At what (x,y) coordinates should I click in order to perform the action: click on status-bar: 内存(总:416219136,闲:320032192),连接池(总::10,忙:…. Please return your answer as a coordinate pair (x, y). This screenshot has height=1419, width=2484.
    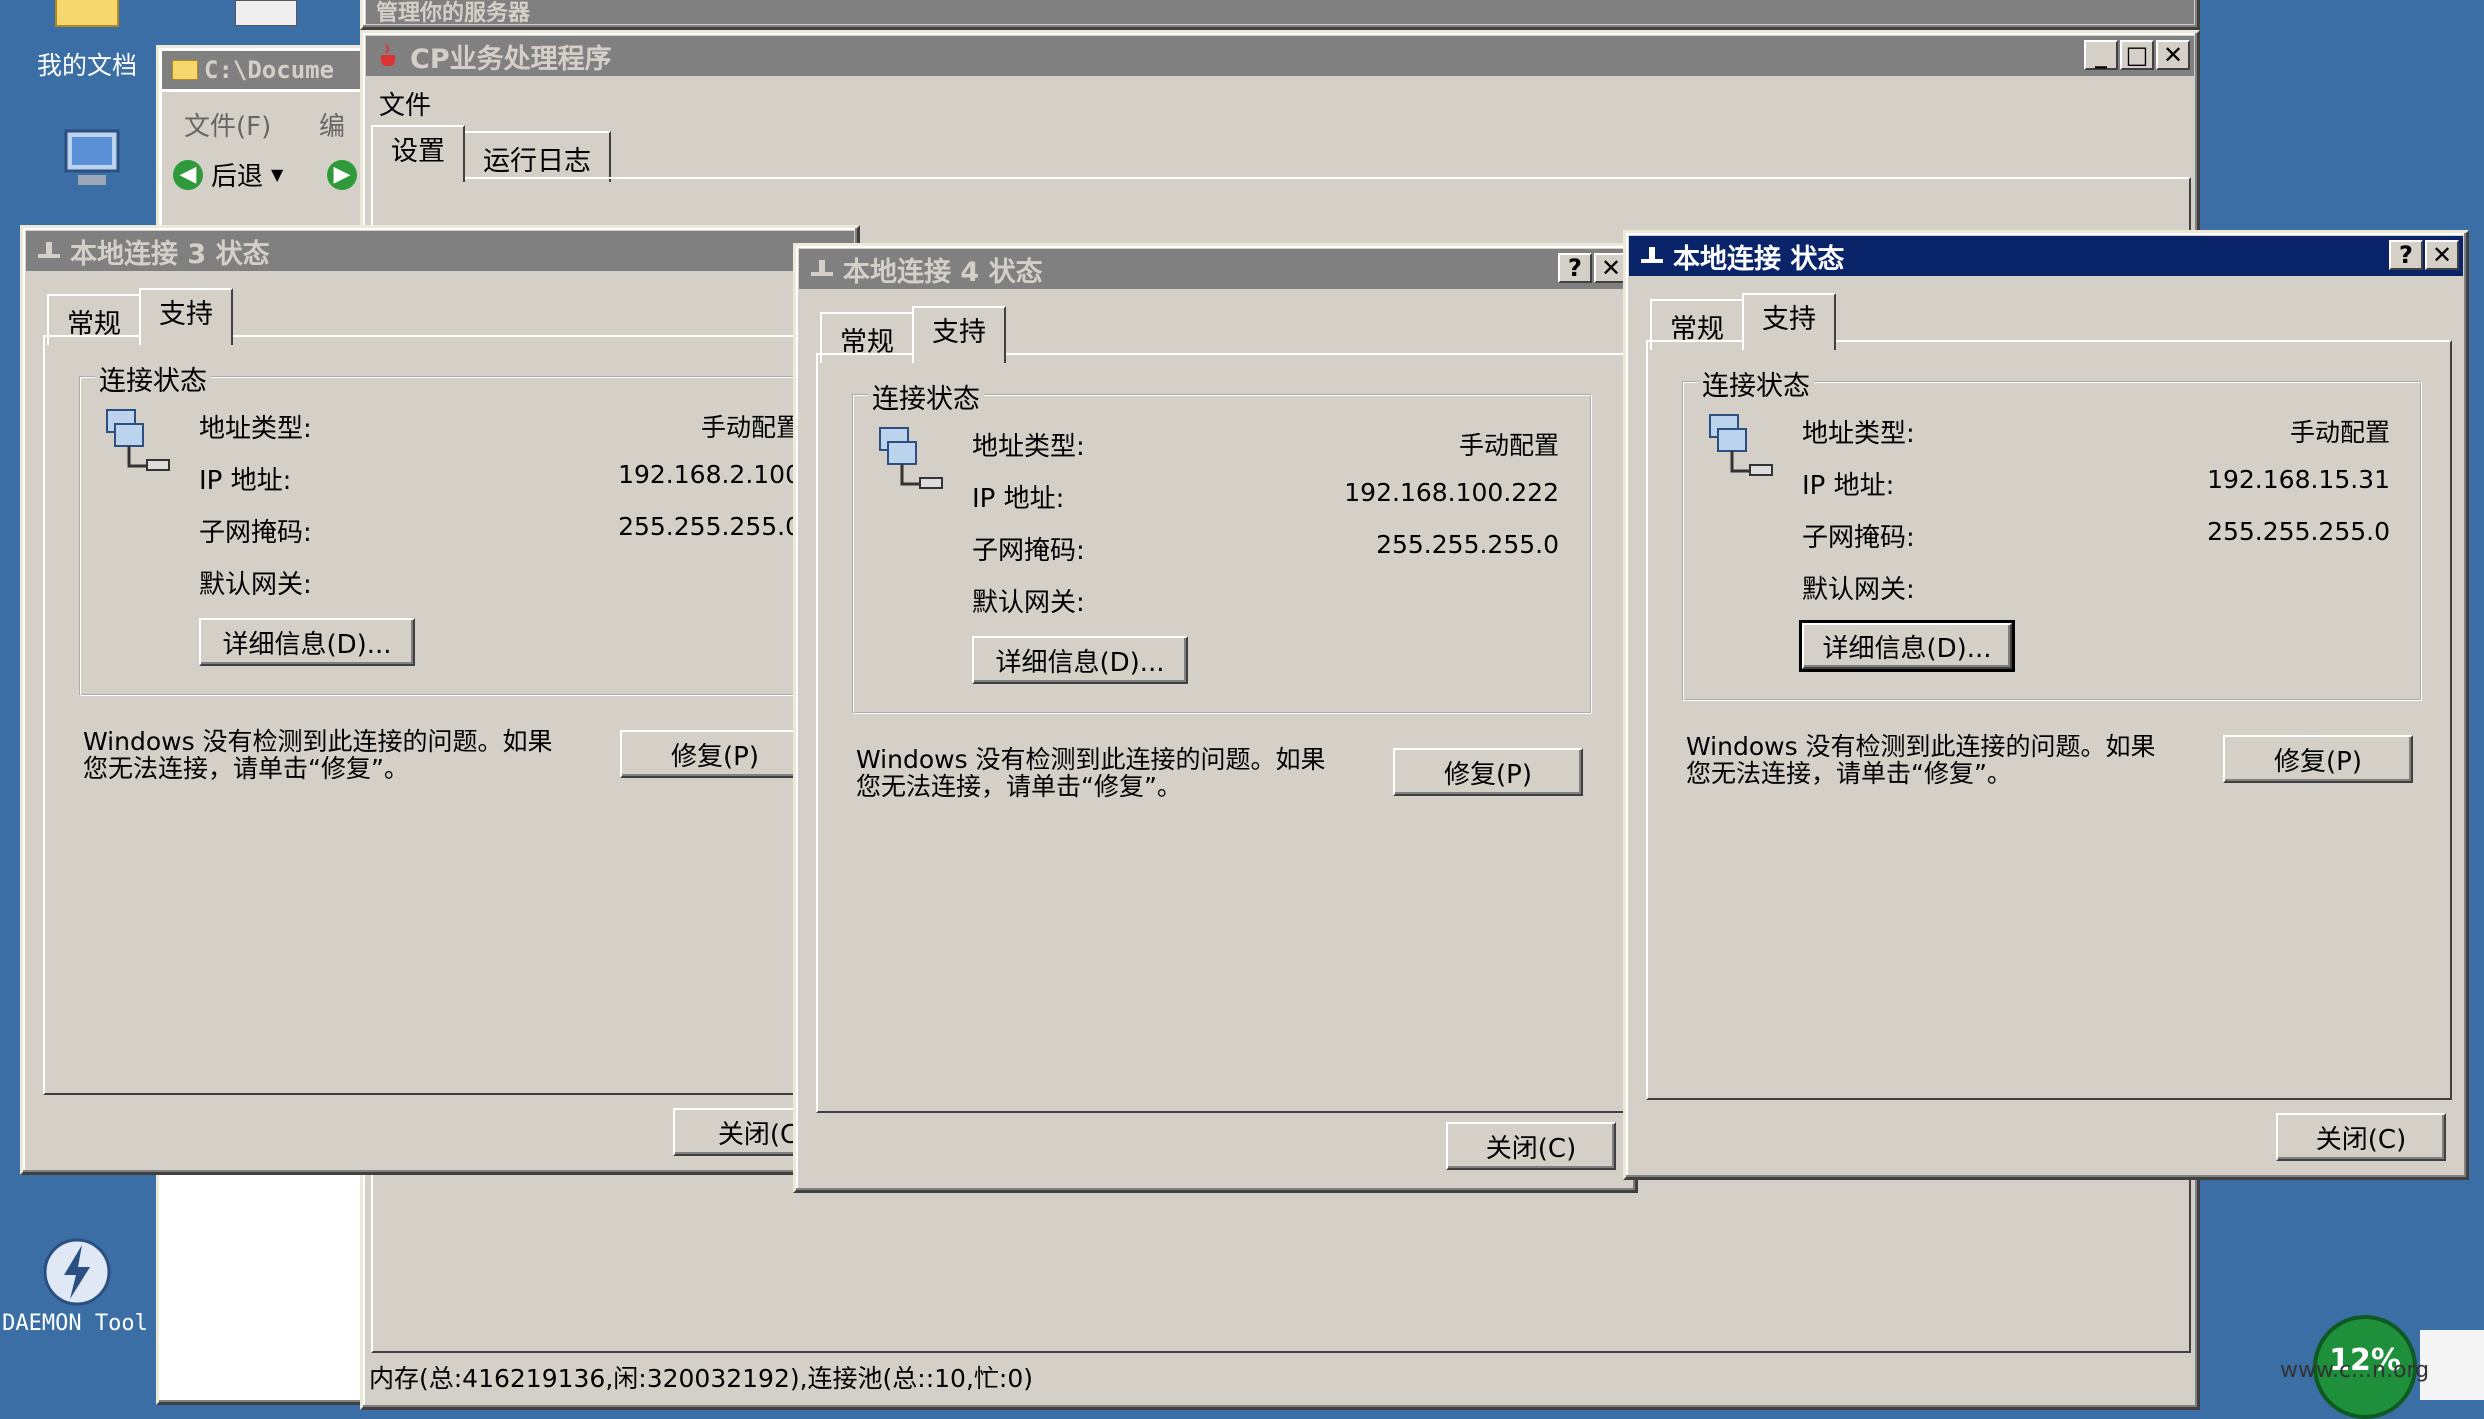
    Looking at the image, I should click on (701, 1378).